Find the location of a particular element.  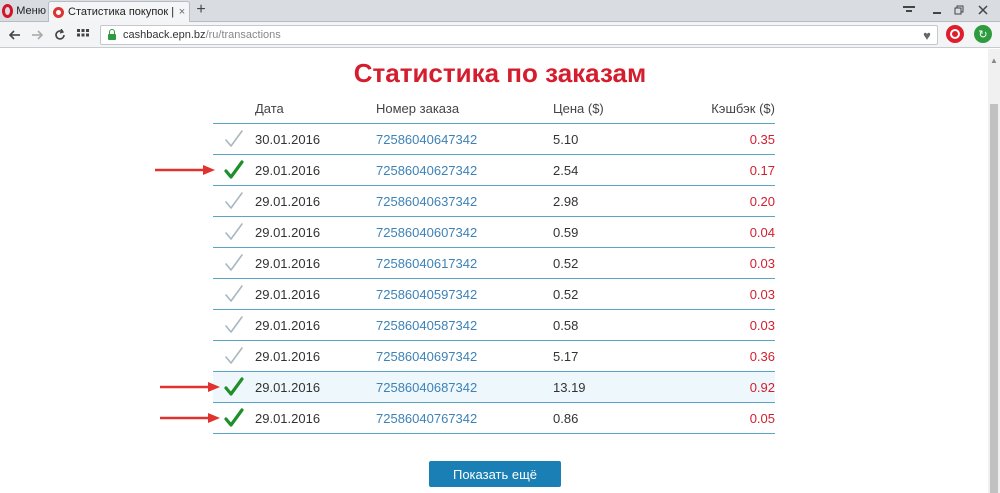

new-tab-button: + is located at coordinates (201, 10).